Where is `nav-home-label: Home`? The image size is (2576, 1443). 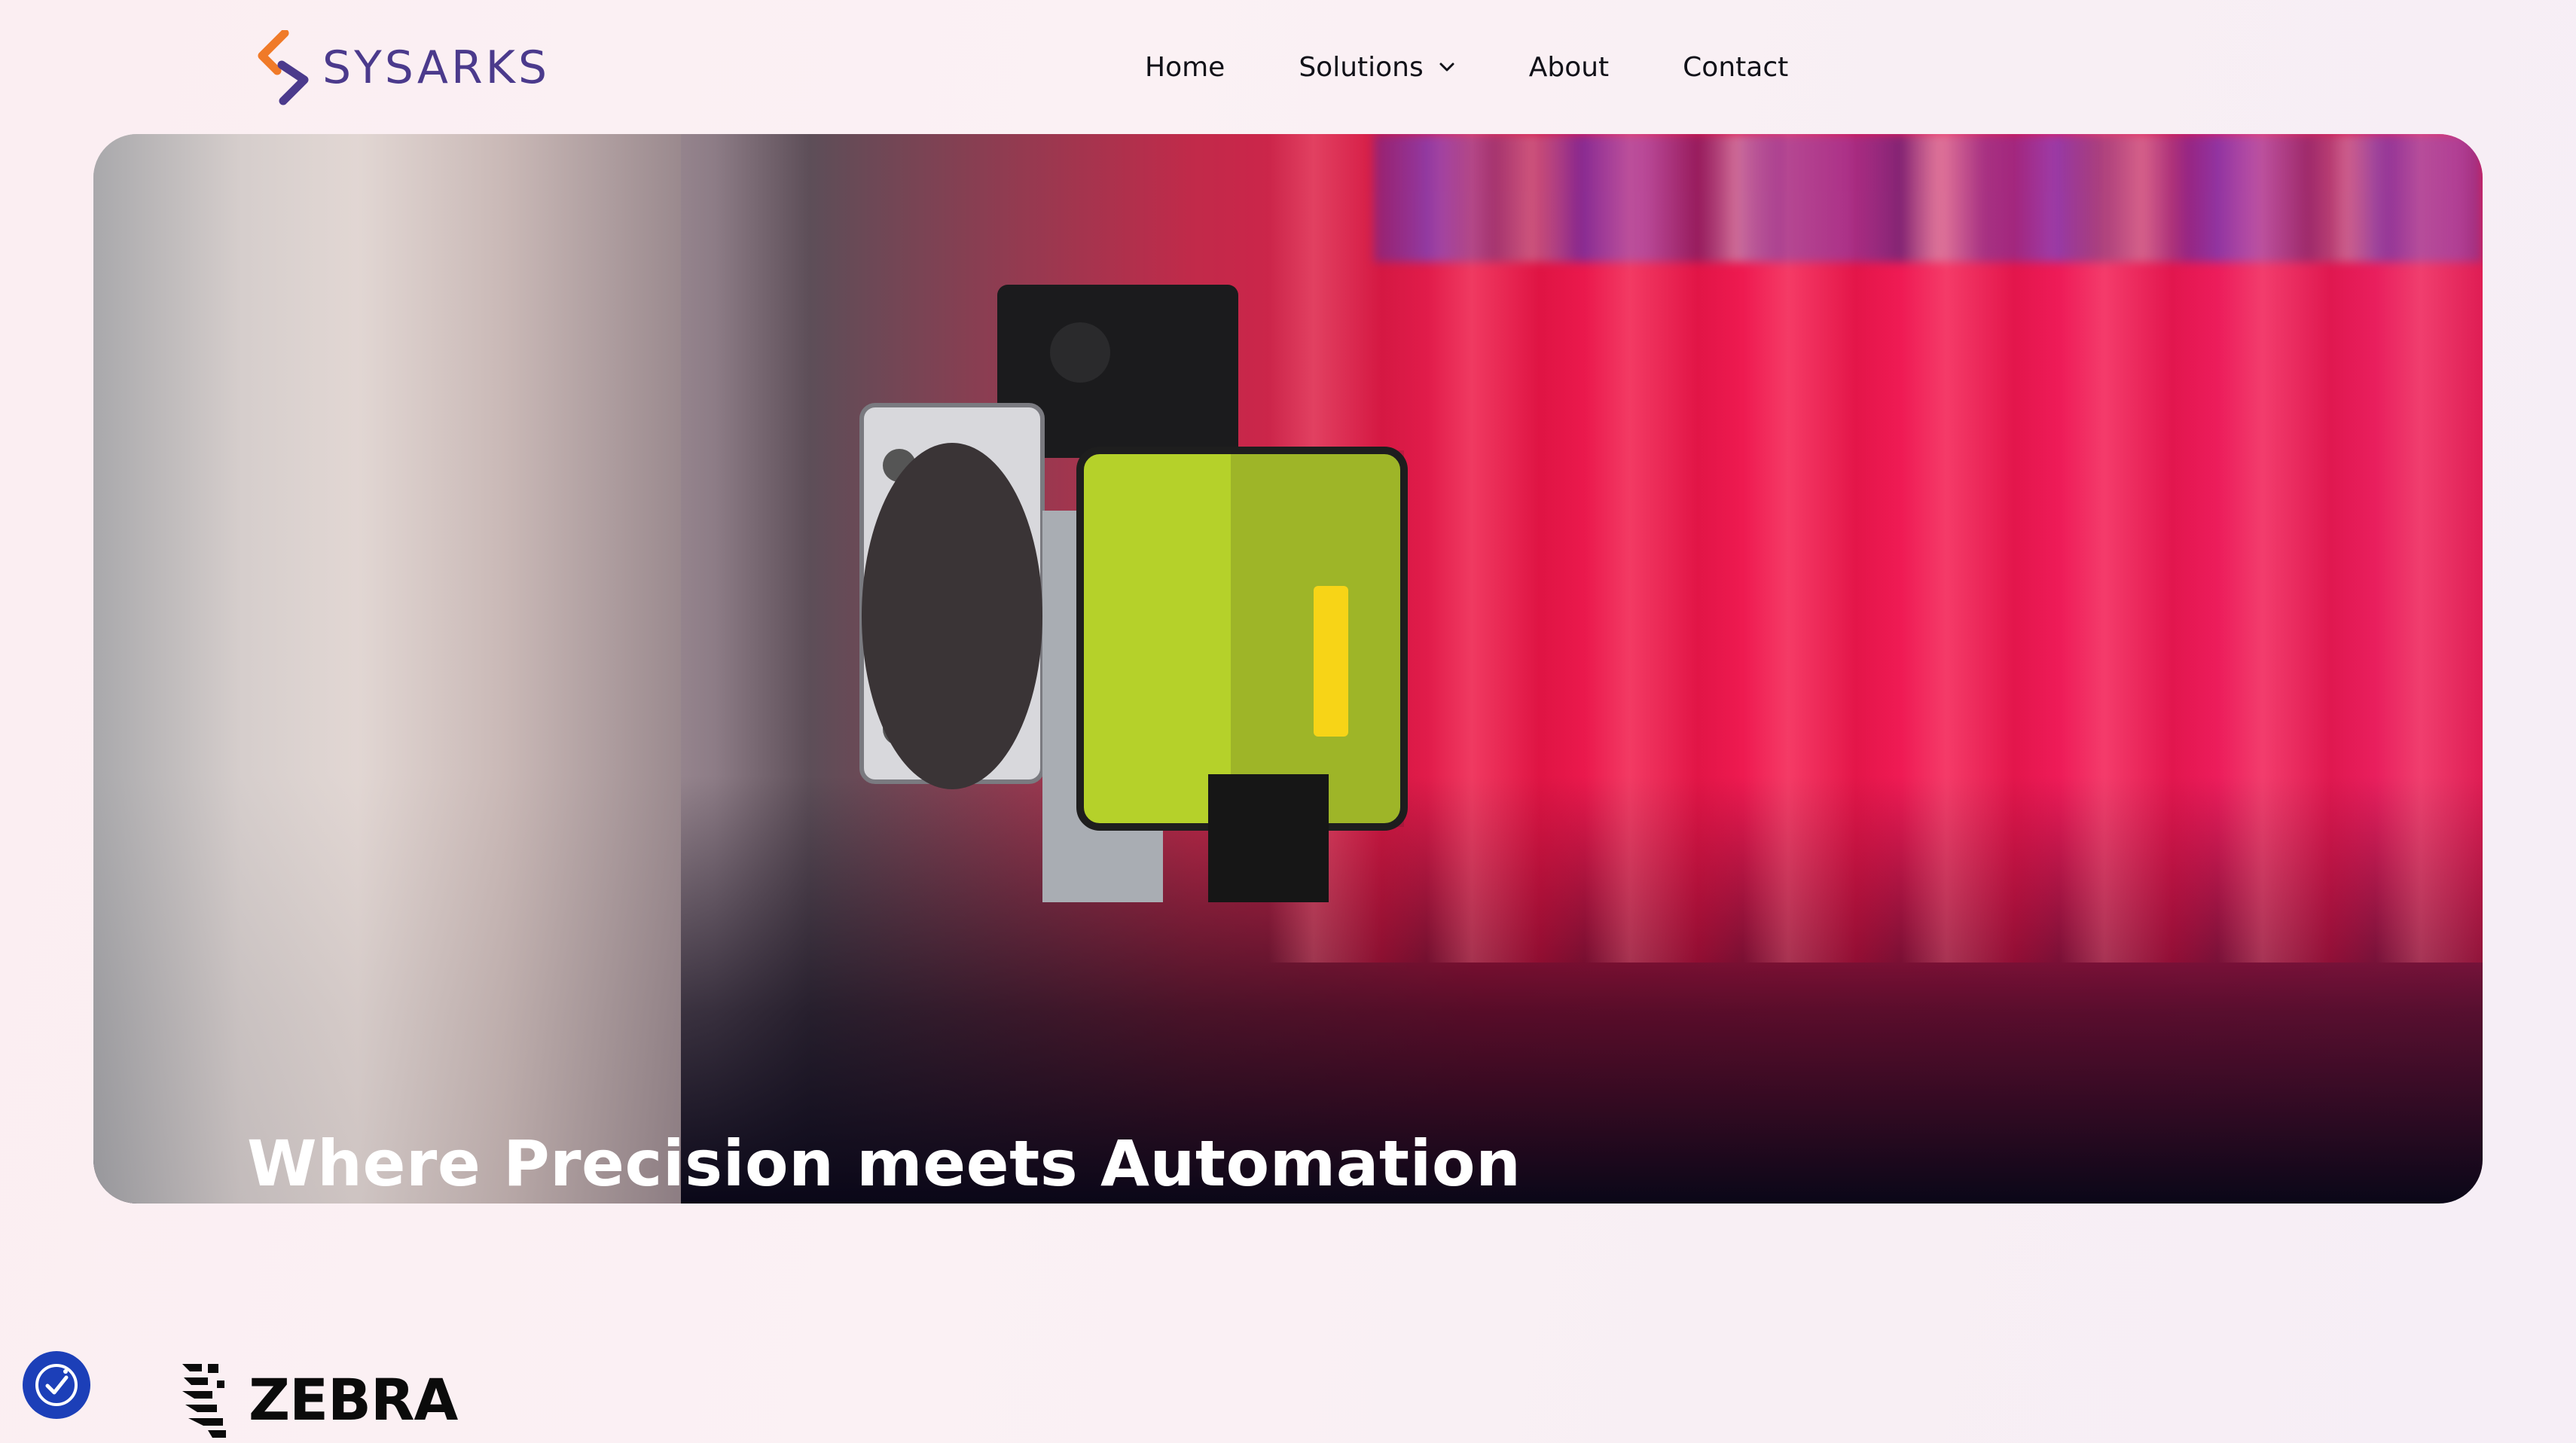 nav-home-label: Home is located at coordinates (1185, 67).